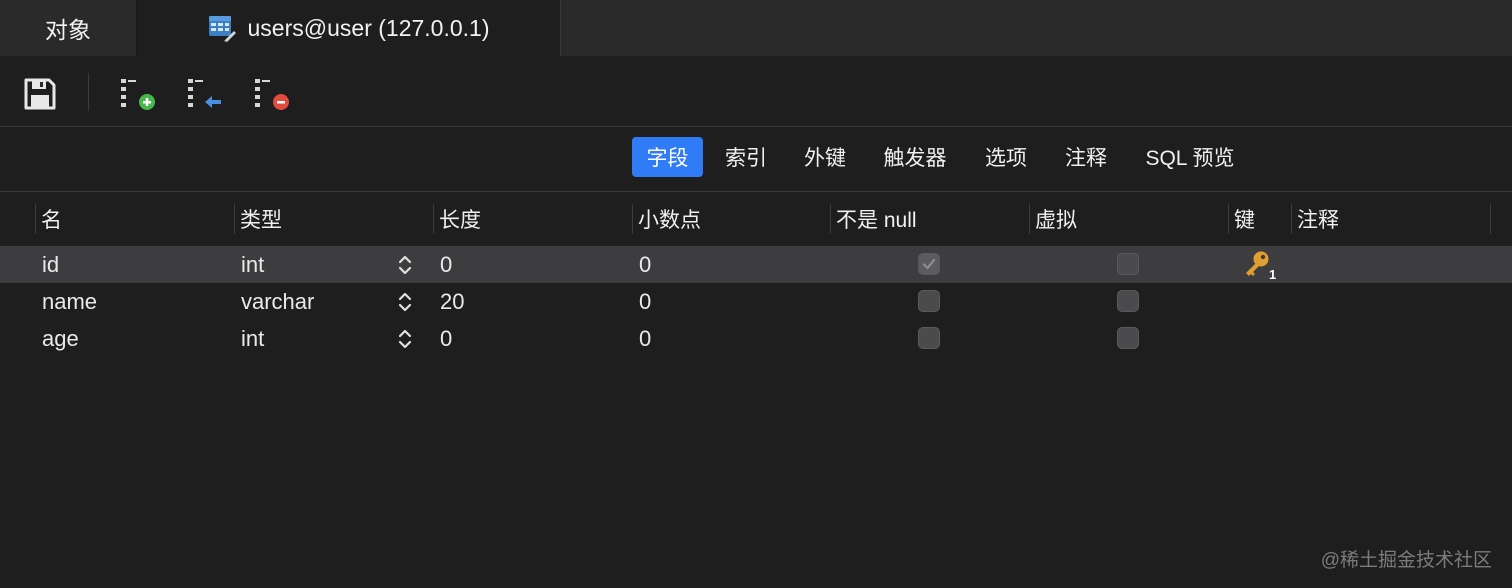 This screenshot has height=588, width=1512. I want to click on tab-table-label: users@user (127.0.0.1), so click(368, 27).